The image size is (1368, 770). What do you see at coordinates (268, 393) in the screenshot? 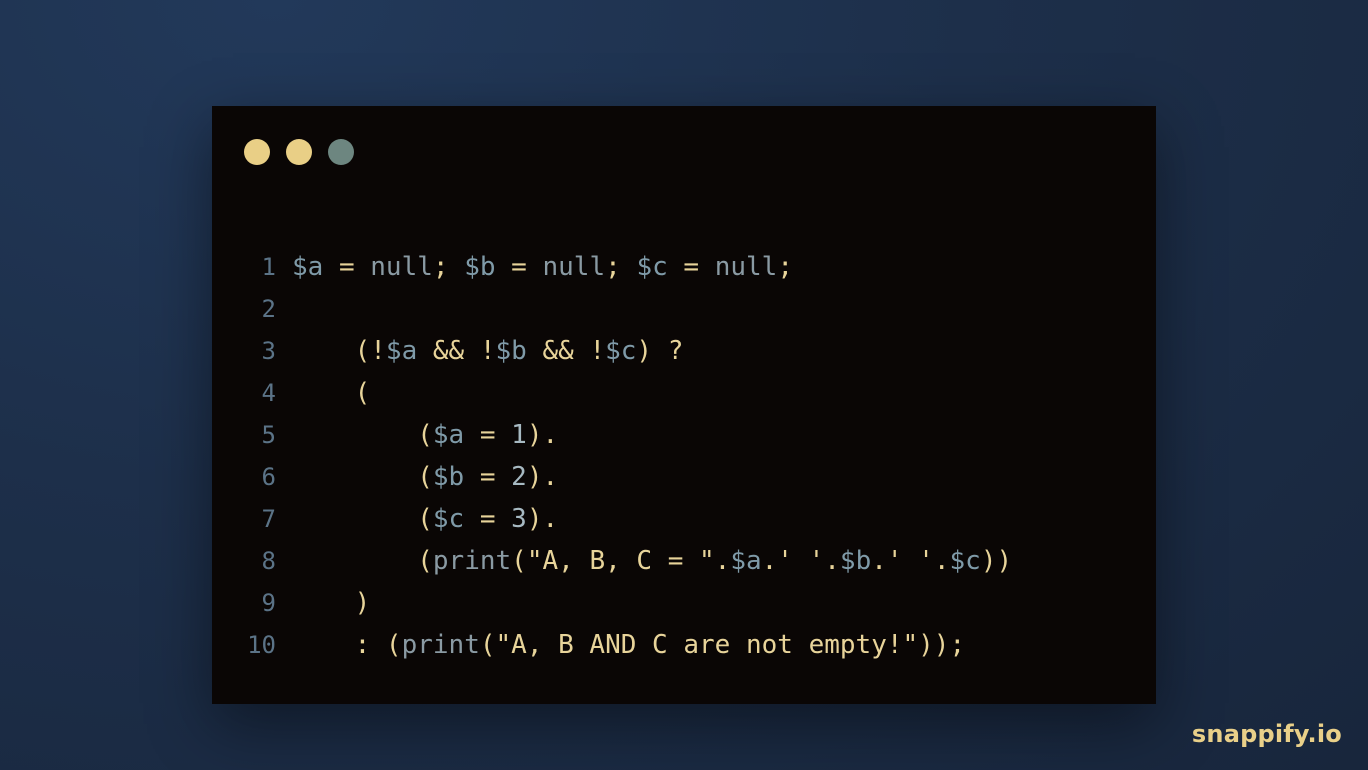
I see `line-number: 4` at bounding box center [268, 393].